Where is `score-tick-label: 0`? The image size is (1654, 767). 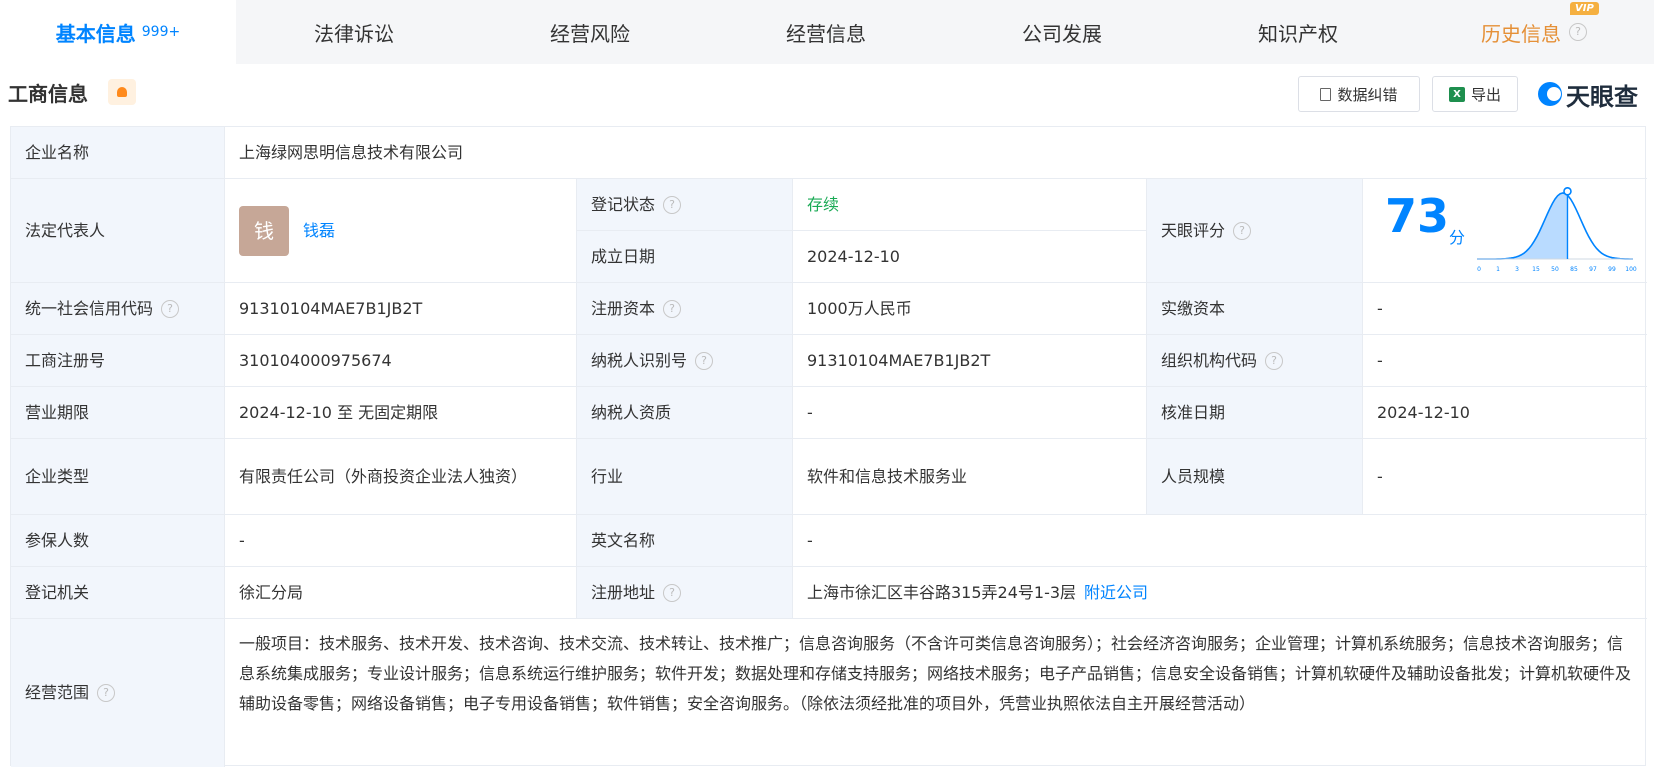 score-tick-label: 0 is located at coordinates (1479, 269).